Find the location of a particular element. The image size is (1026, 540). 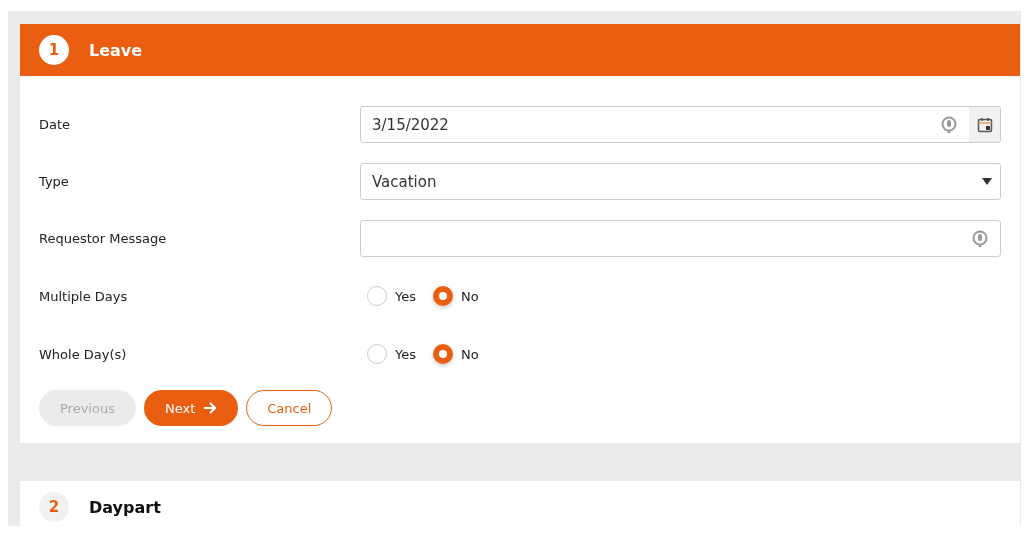

field-label: Type is located at coordinates (54, 181).